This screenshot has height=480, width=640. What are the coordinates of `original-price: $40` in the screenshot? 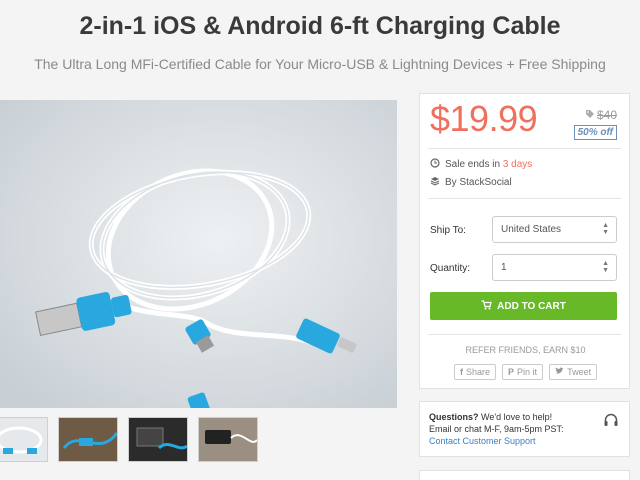 It's located at (601, 115).